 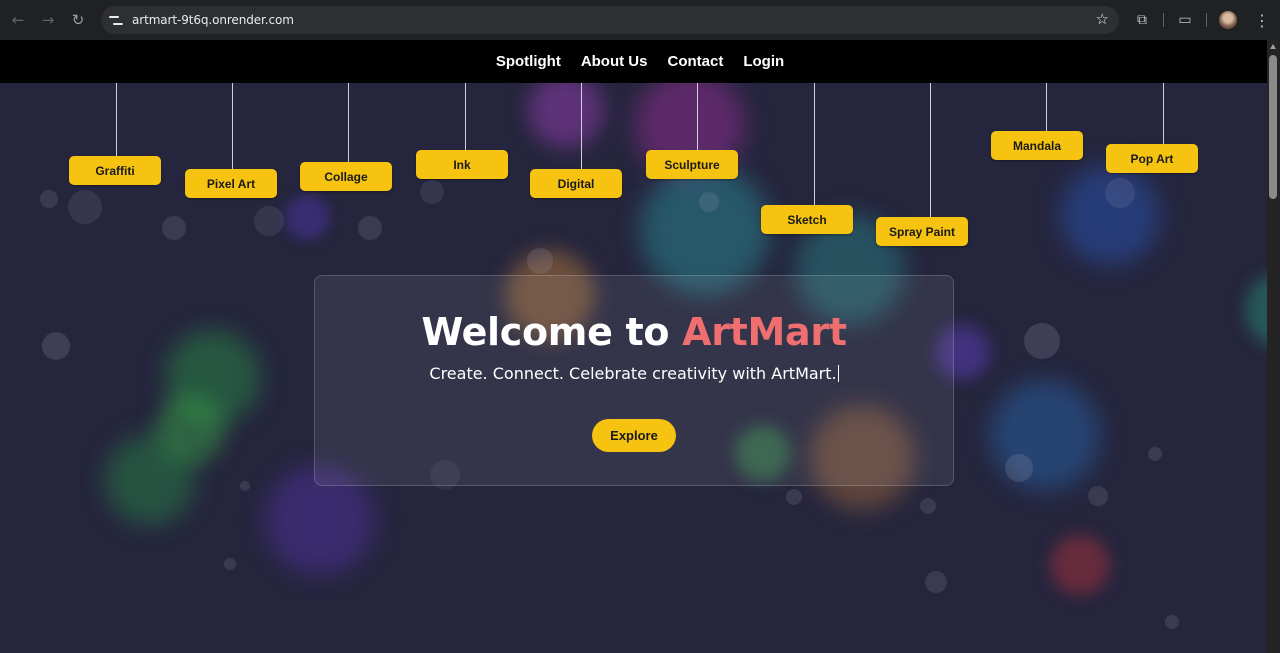 What do you see at coordinates (78, 20) in the screenshot?
I see `reload-icon: ↻` at bounding box center [78, 20].